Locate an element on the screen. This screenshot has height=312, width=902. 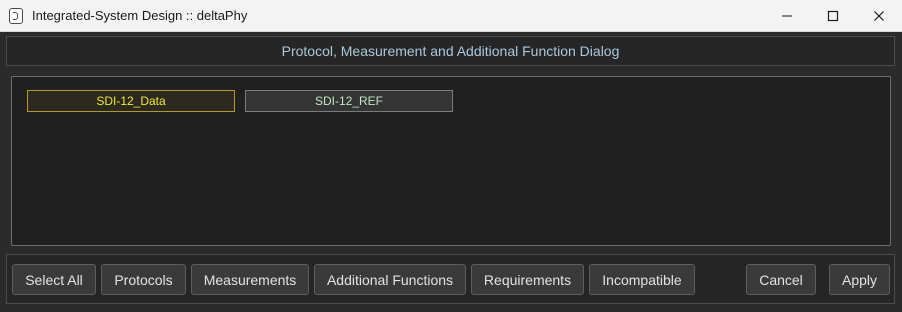
select-all-button: Select All is located at coordinates (54, 279).